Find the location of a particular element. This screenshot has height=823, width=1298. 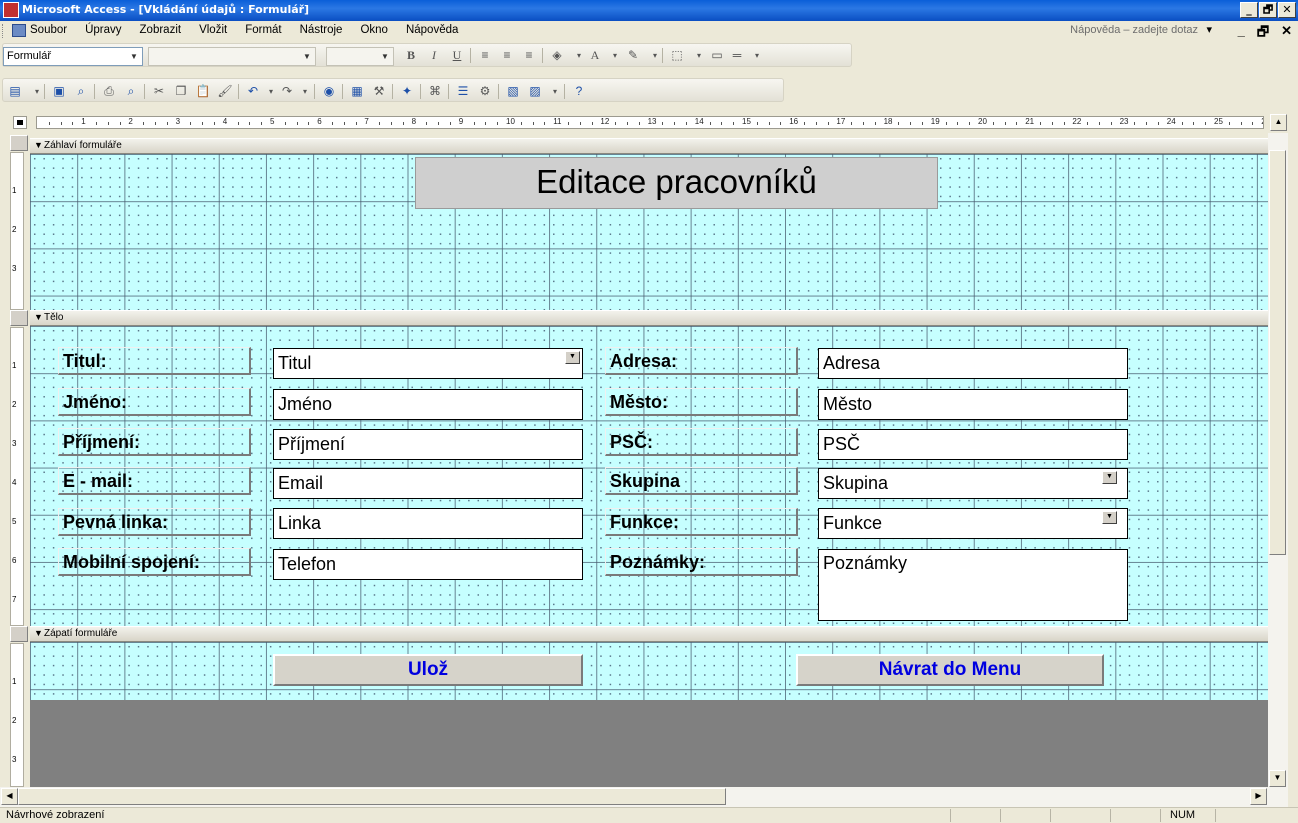

align-right-icon: ≡ is located at coordinates (529, 55).